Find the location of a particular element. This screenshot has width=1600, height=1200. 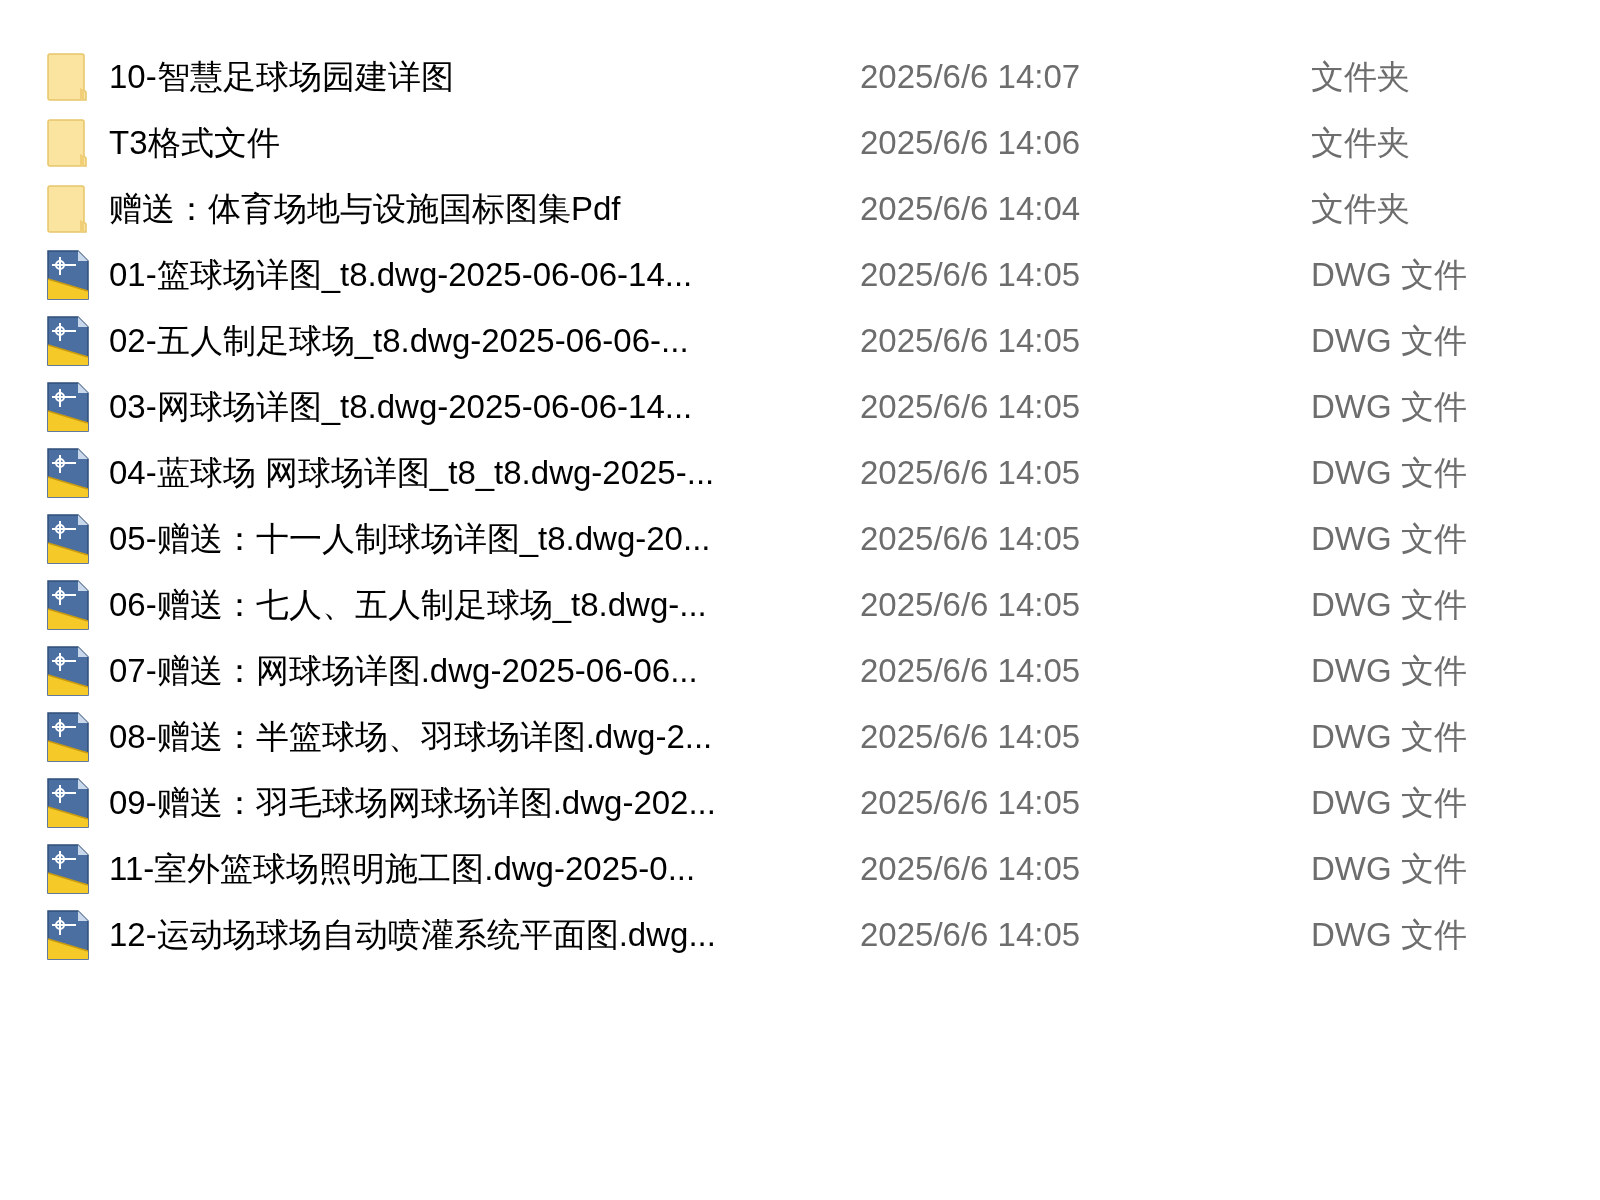

modified-date: 2025/6/6 14:04 is located at coordinates (970, 209).